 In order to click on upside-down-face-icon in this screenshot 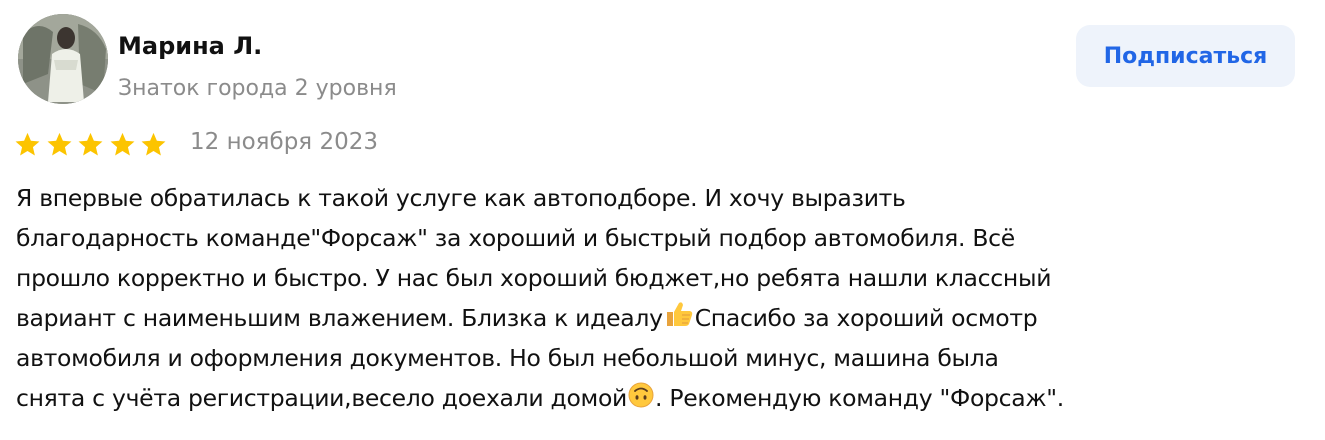, I will do `click(641, 395)`.